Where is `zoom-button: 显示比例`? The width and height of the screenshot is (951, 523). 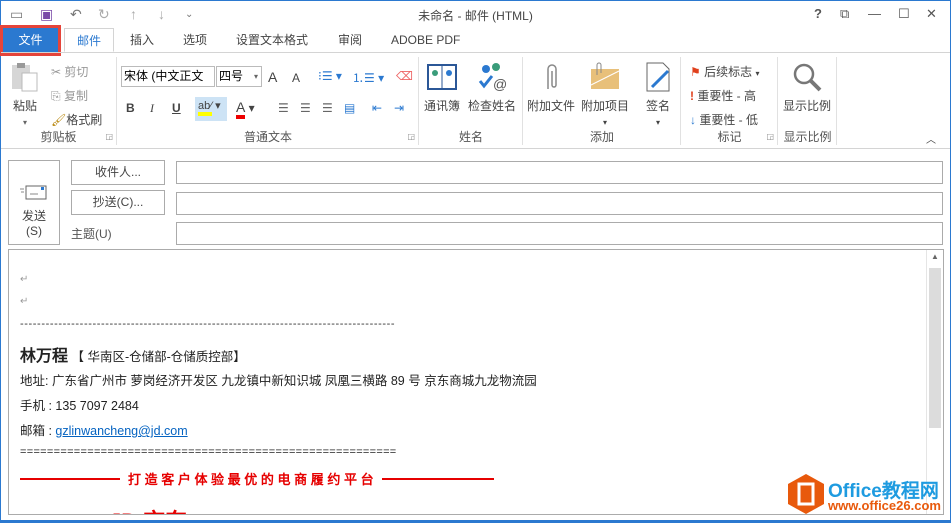 zoom-button: 显示比例 is located at coordinates (807, 87).